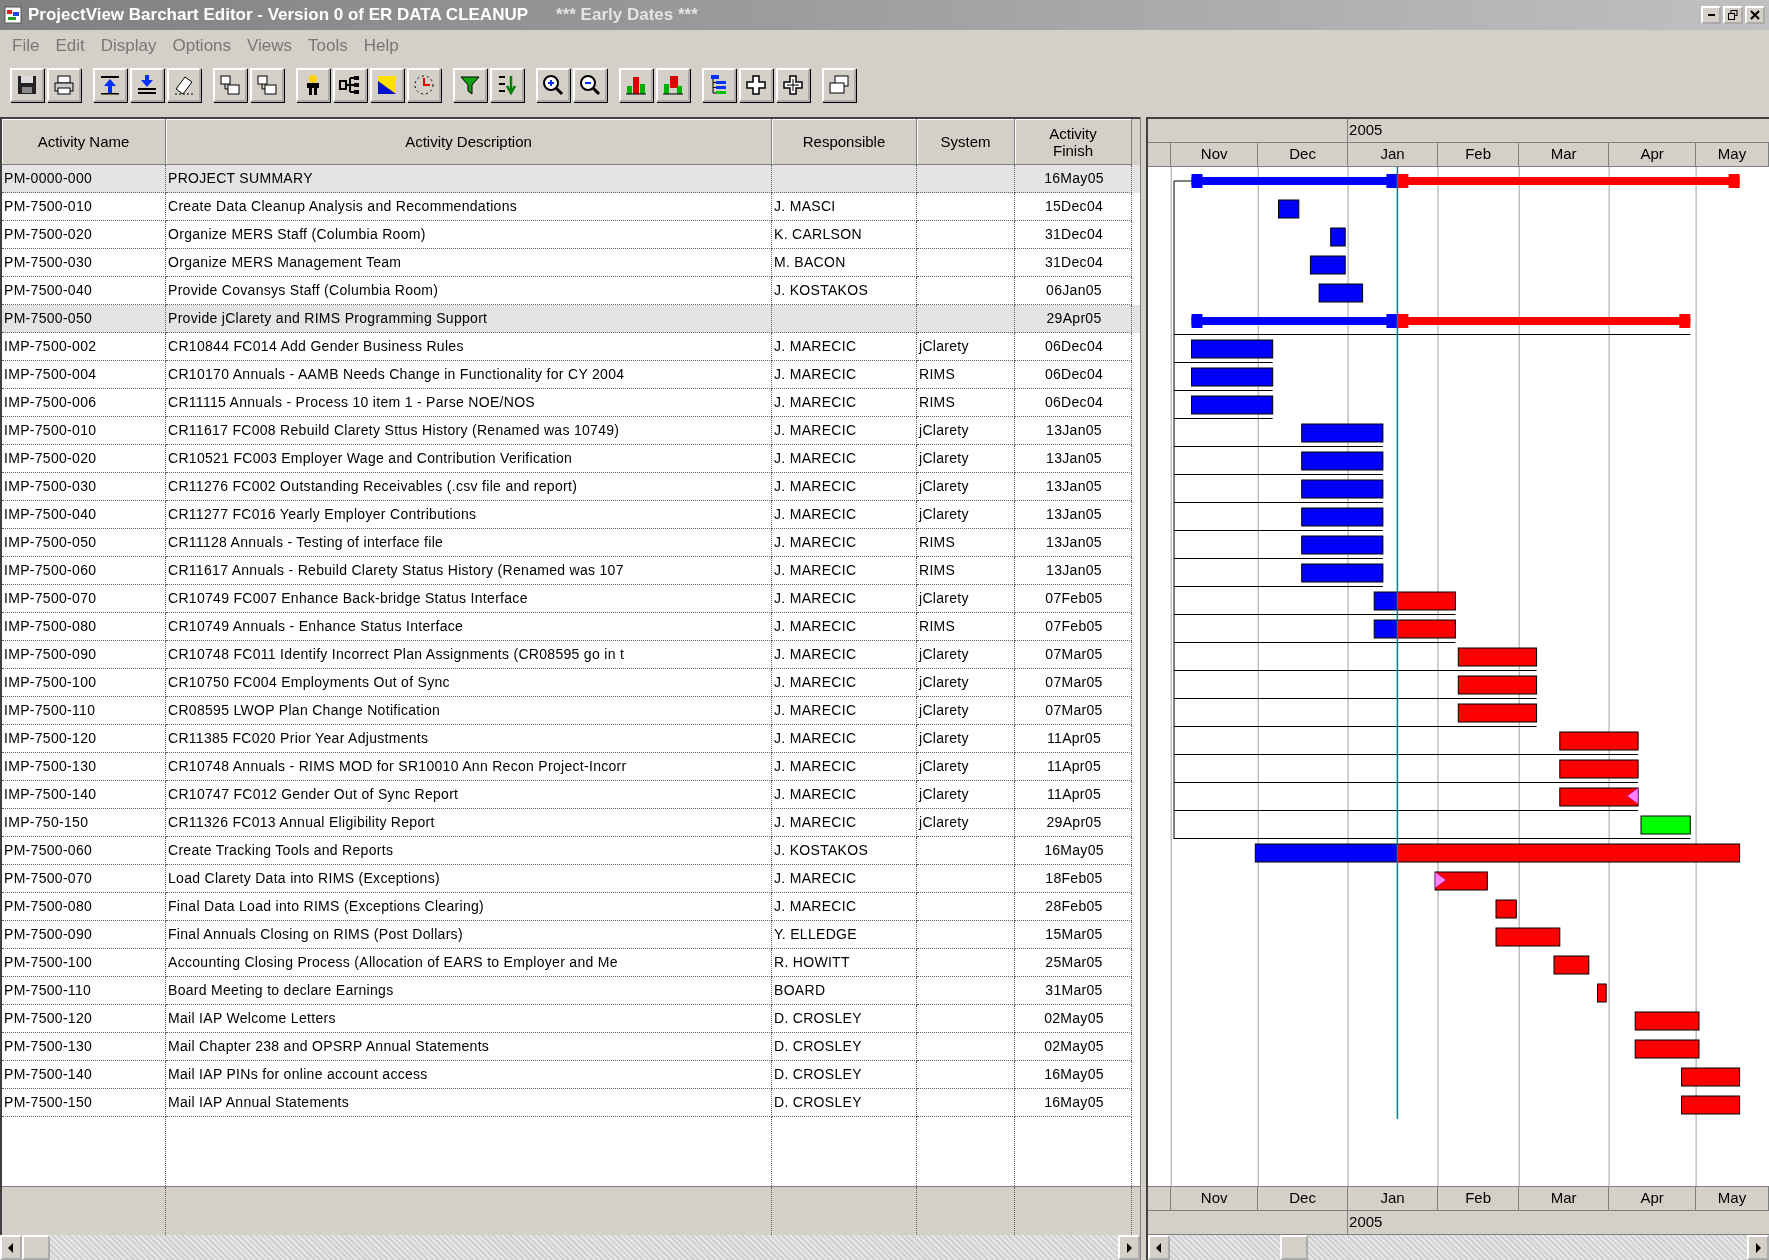 This screenshot has height=1260, width=1769. I want to click on move-top-icon, so click(110, 85).